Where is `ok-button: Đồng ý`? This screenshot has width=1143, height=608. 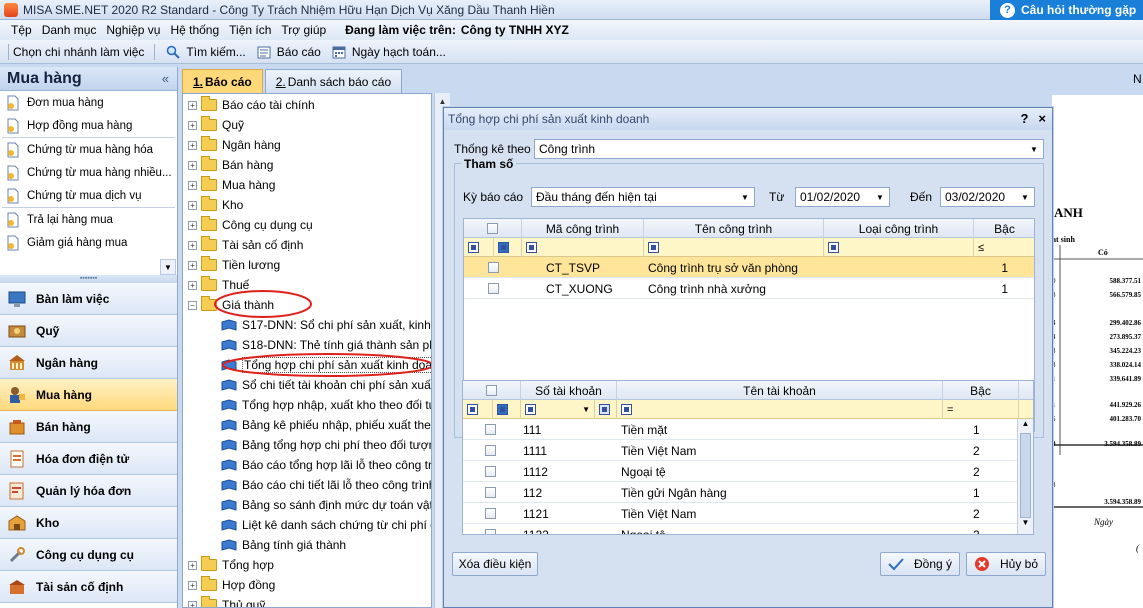 ok-button: Đồng ý is located at coordinates (920, 564).